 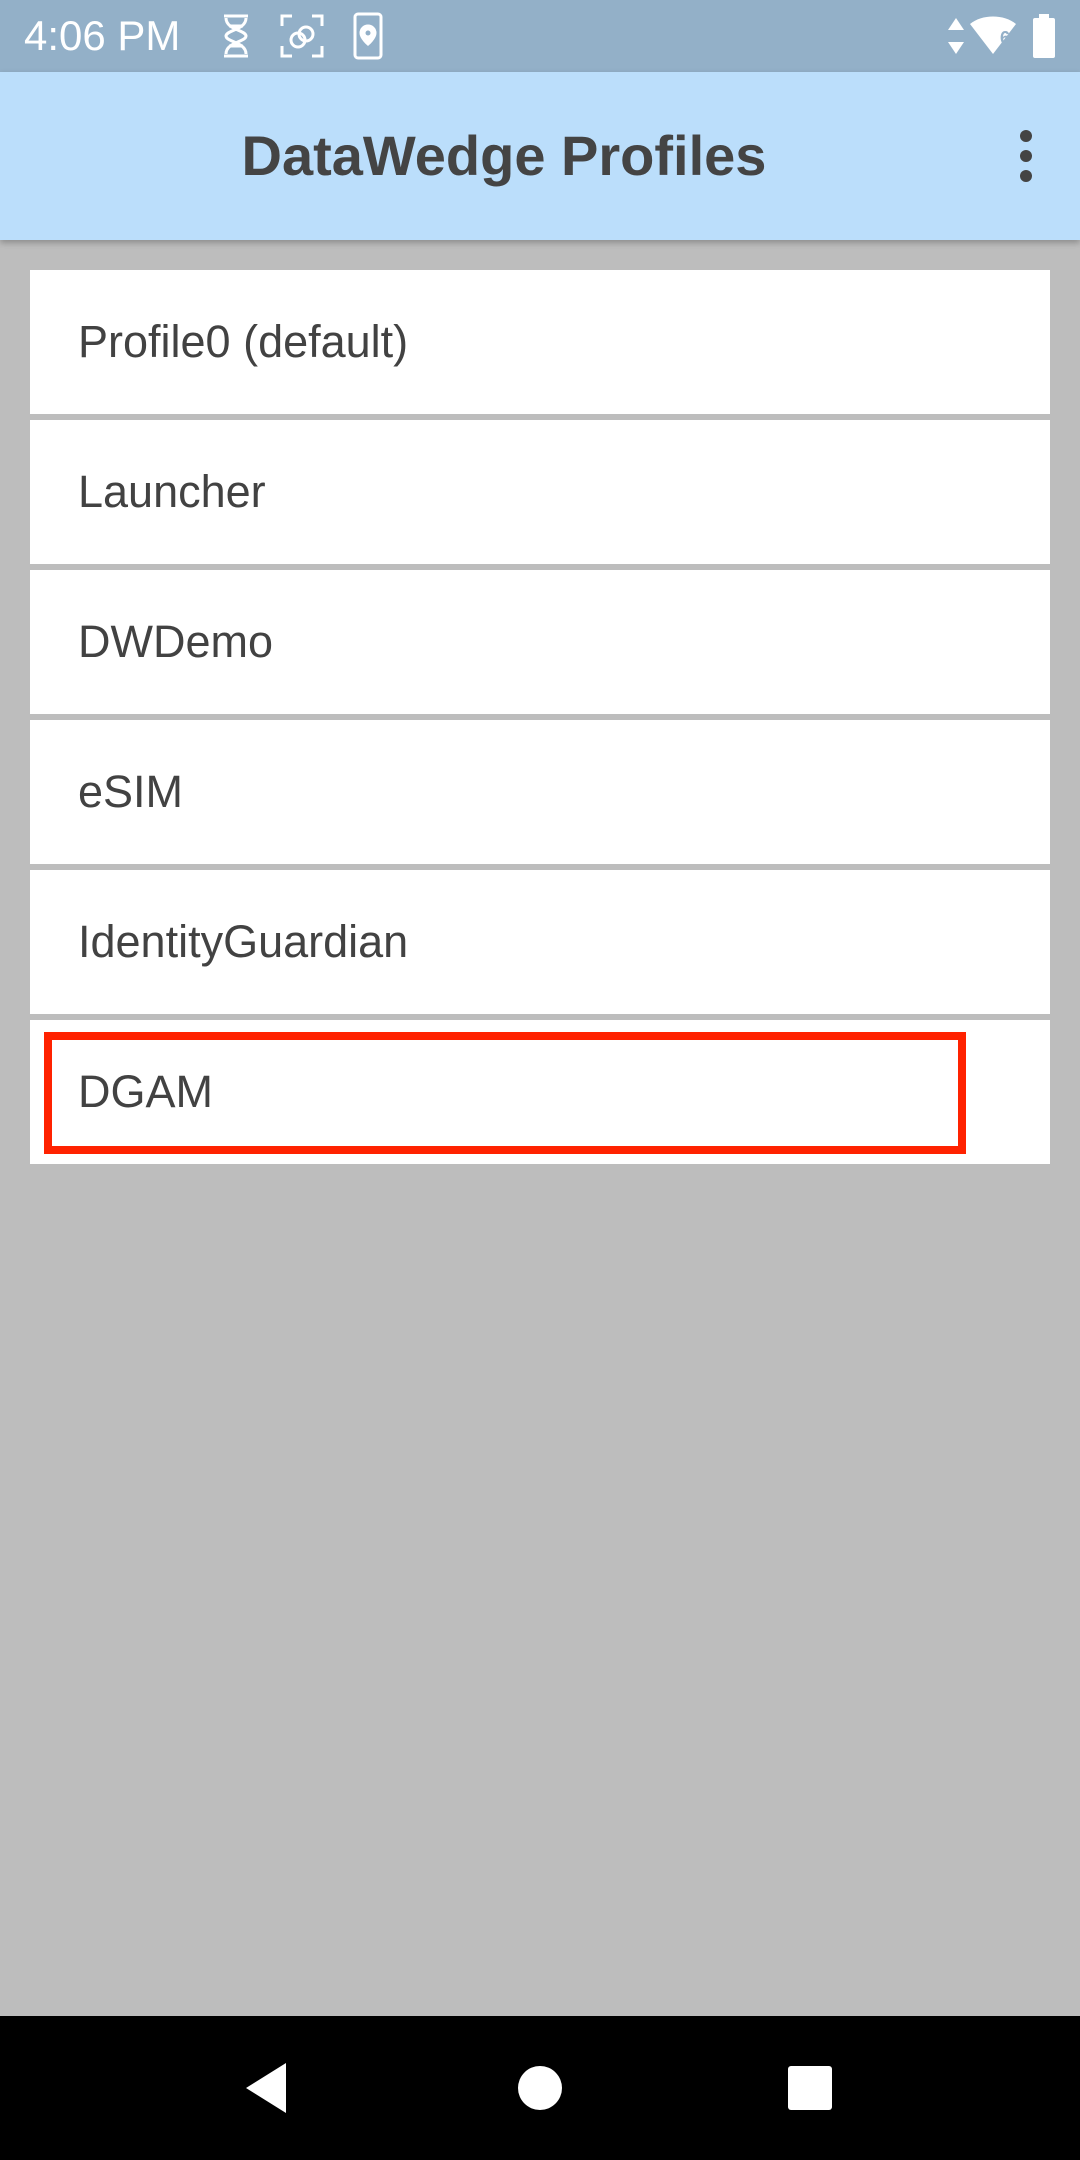 I want to click on list-item-label: DGAM, so click(x=145, y=1091).